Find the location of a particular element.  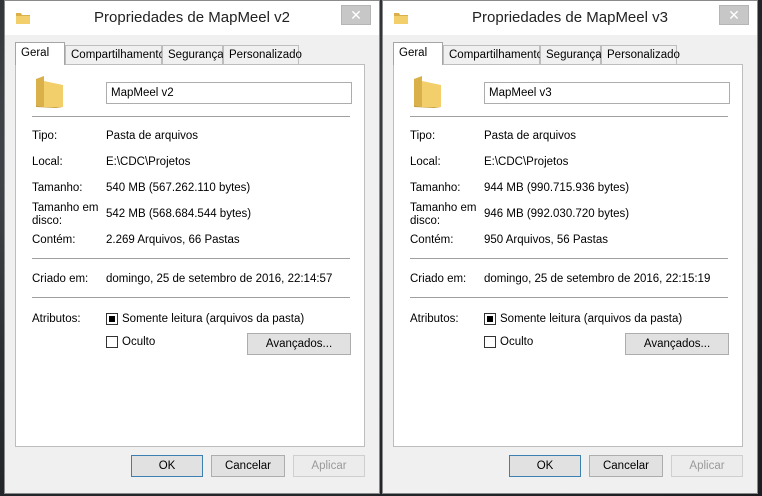

contem-value: 950 Arquivos, 56 Pastas is located at coordinates (546, 240).